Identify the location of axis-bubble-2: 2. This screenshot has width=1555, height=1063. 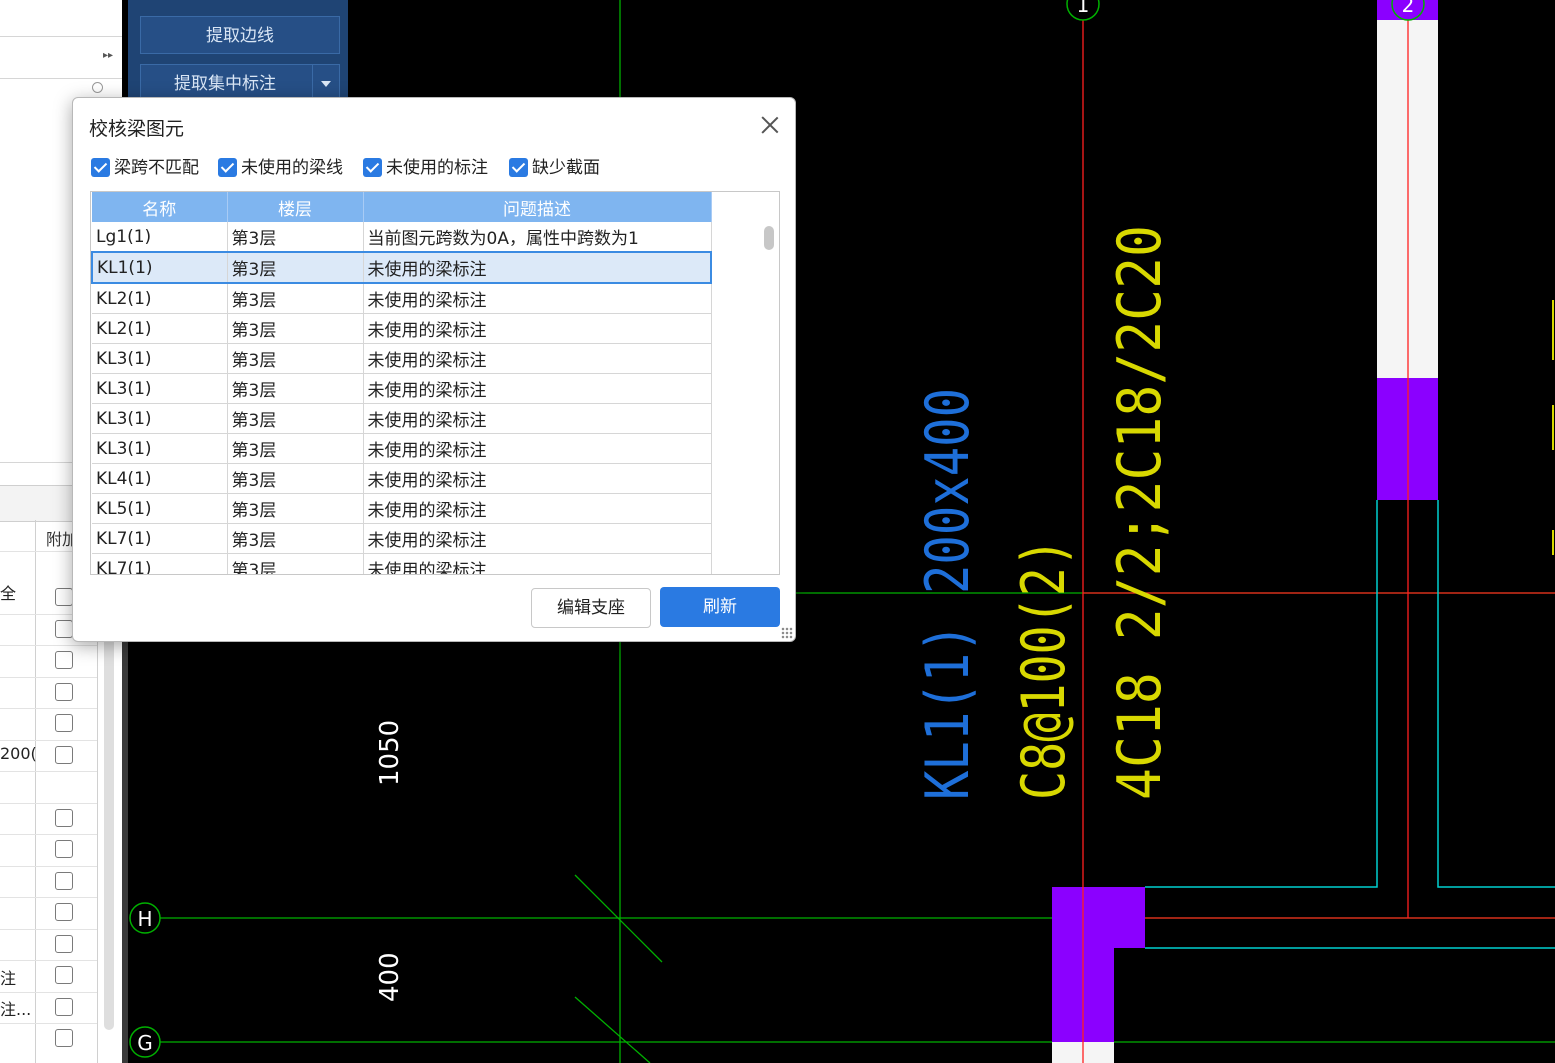
(1408, 10).